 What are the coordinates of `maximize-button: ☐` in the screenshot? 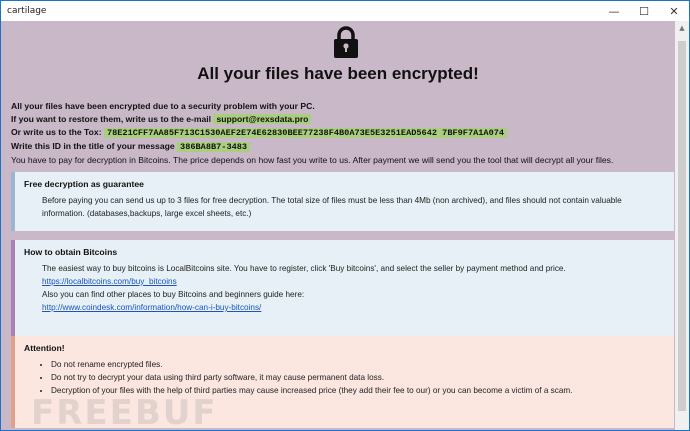 It's located at (644, 11).